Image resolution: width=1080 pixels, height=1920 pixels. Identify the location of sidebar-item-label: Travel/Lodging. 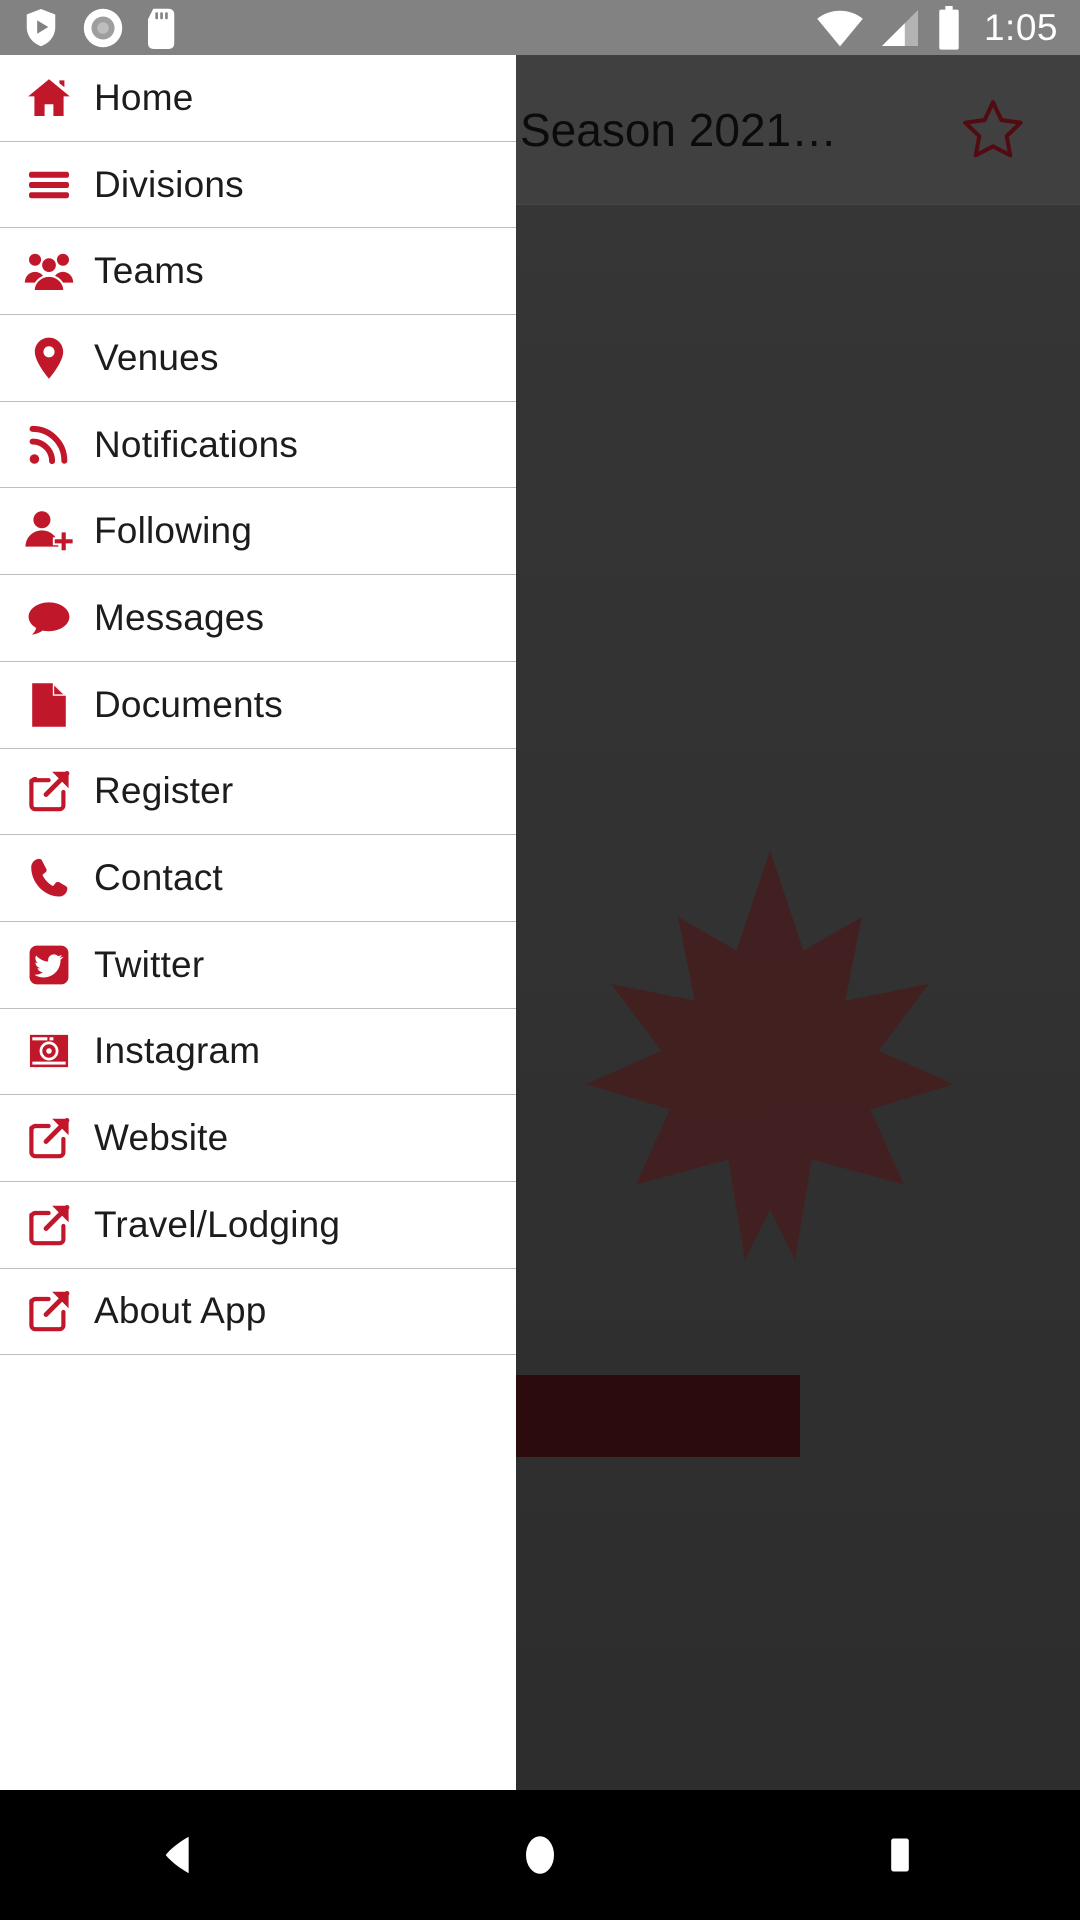
(217, 1224).